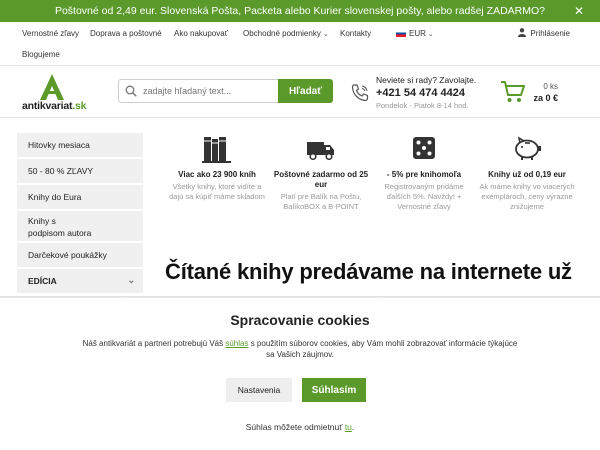 Image resolution: width=600 pixels, height=450 pixels. I want to click on nav-loyalty-discounts: Vernostné zľavy, so click(50, 33).